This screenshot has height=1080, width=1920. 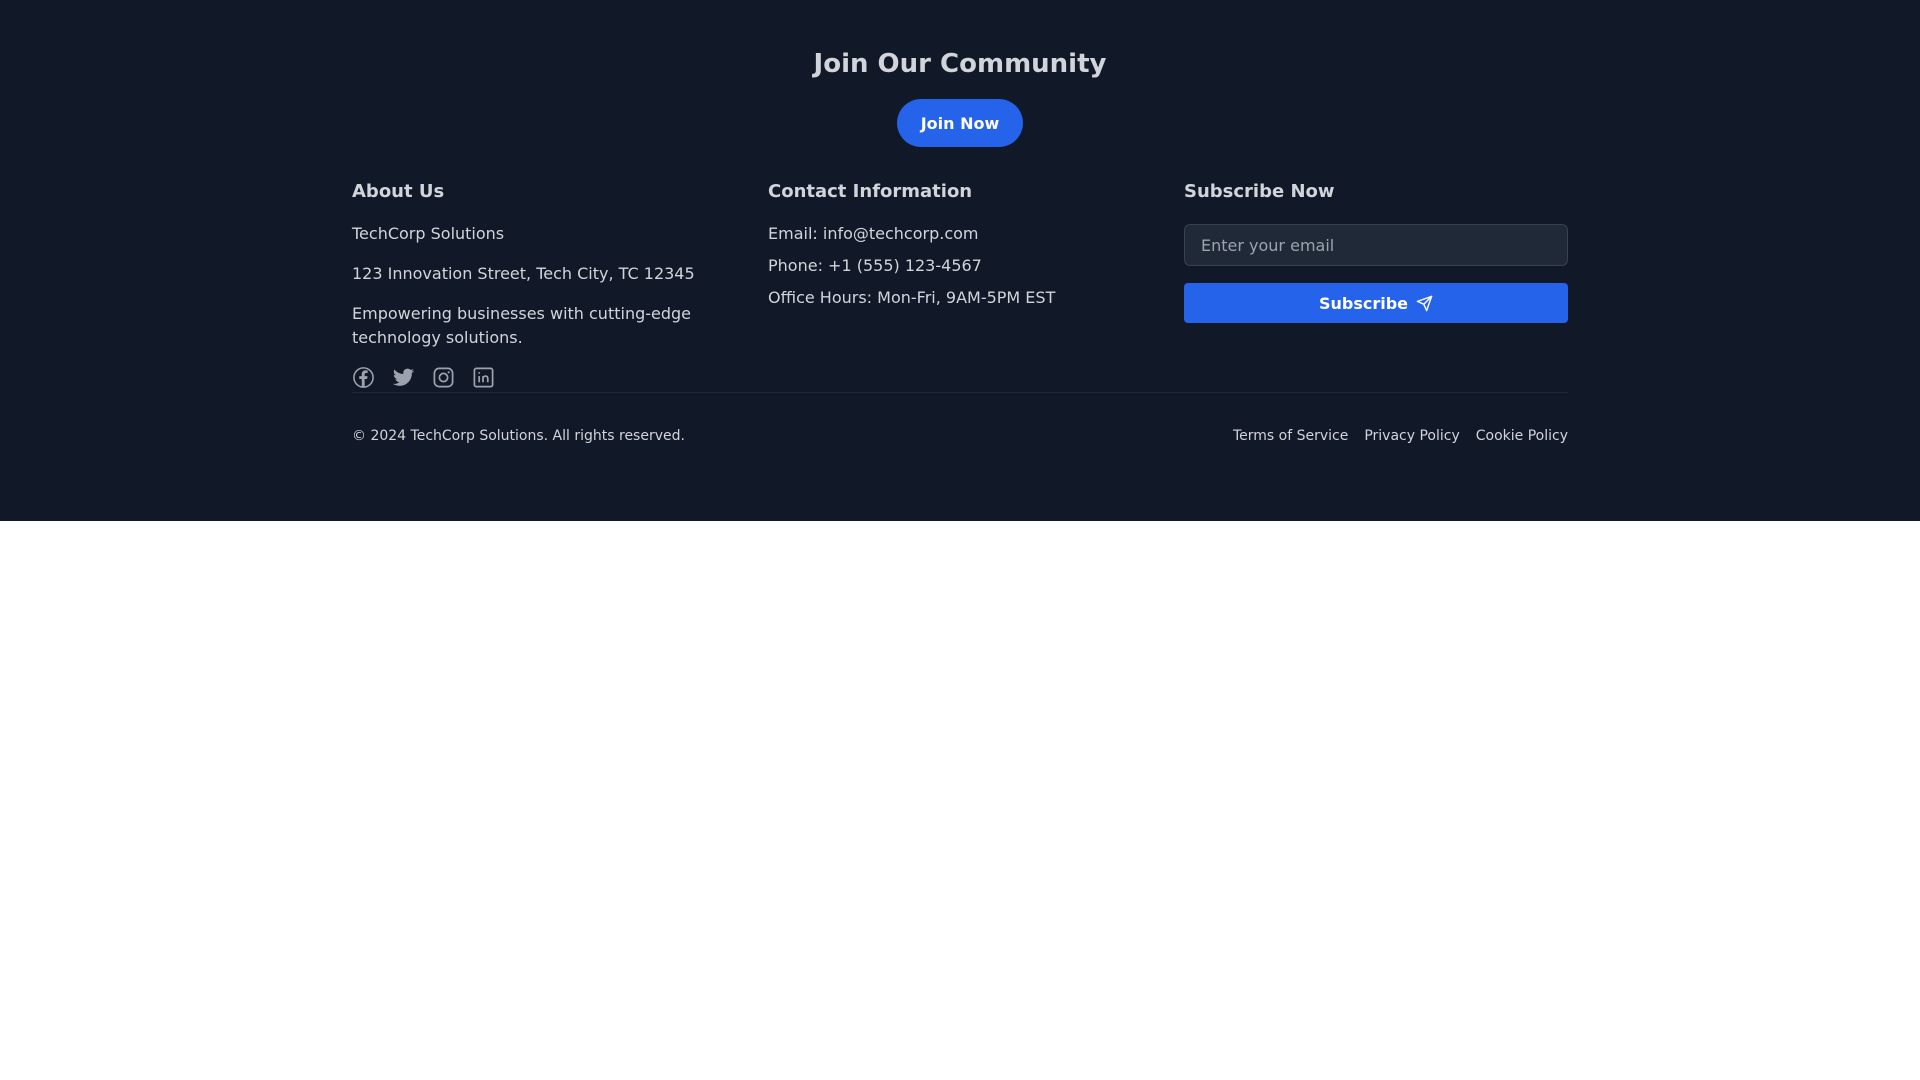 I want to click on instagram-icon, so click(x=443, y=377).